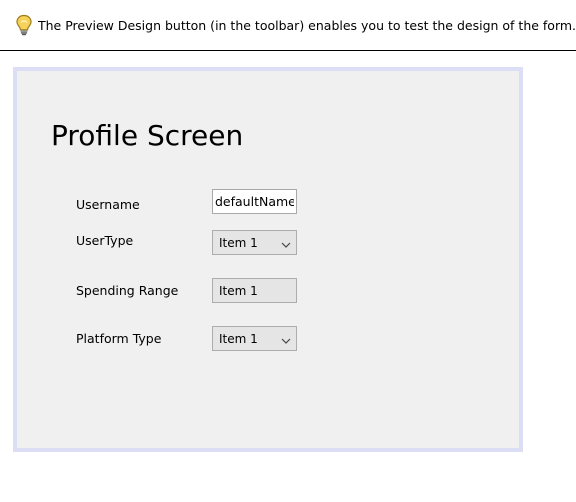 This screenshot has height=502, width=576. What do you see at coordinates (147, 135) in the screenshot?
I see `form-title: Profile Screen` at bounding box center [147, 135].